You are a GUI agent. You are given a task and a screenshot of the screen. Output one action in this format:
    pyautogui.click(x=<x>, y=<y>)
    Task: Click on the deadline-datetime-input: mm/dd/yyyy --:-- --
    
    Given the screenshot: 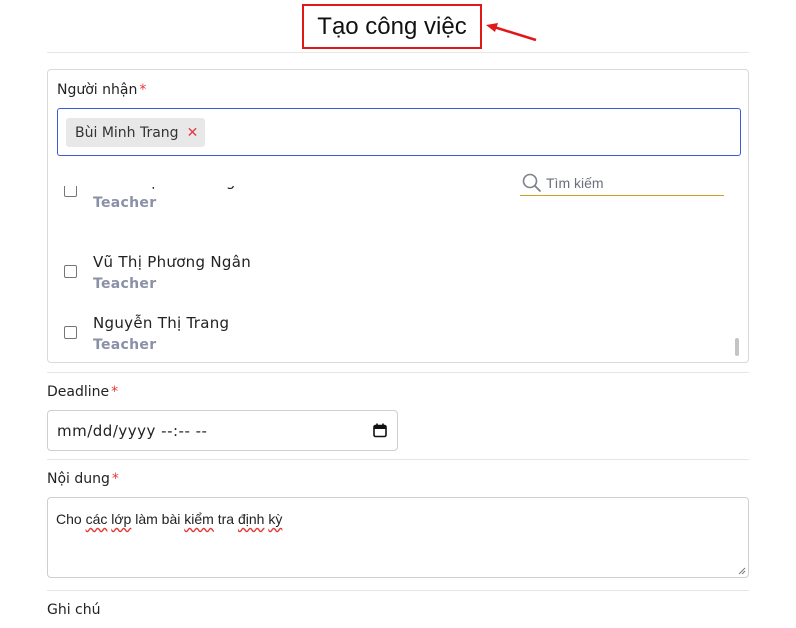 What is the action you would take?
    pyautogui.click(x=222, y=430)
    